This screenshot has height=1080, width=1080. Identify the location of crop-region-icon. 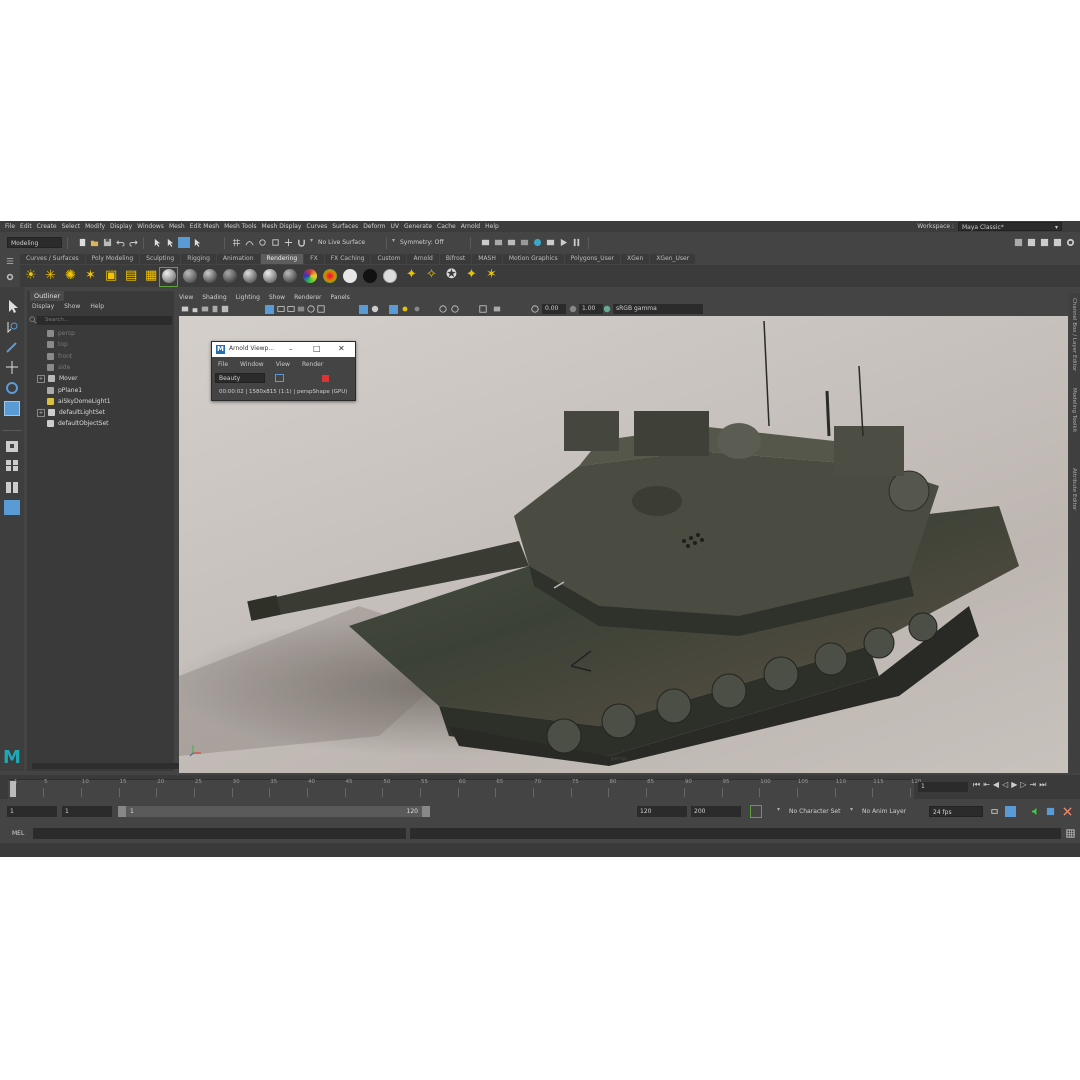
(279, 378).